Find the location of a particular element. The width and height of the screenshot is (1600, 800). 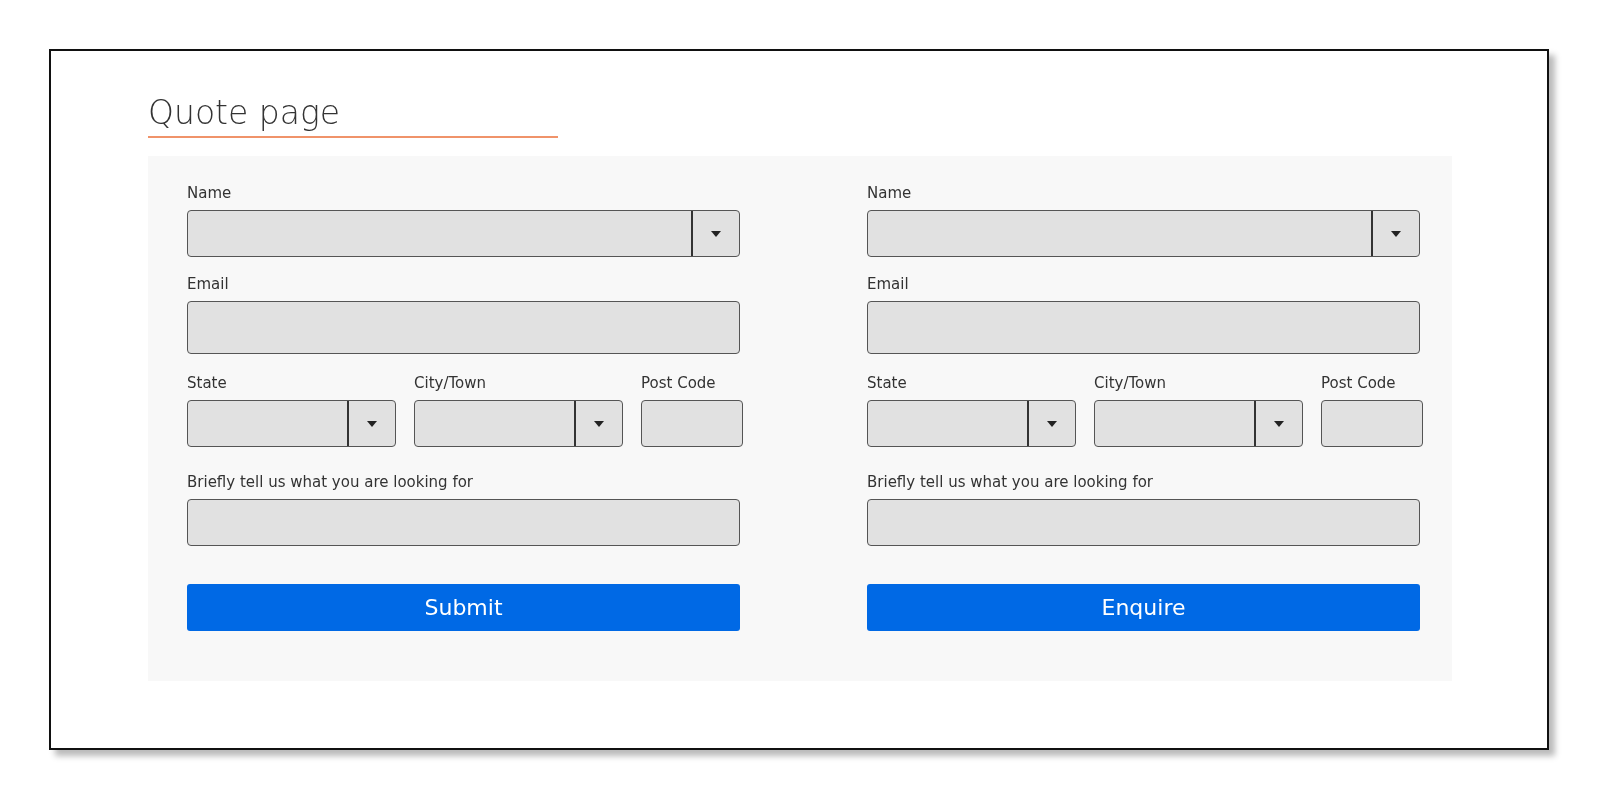

page-title: Quote page is located at coordinates (353, 115).